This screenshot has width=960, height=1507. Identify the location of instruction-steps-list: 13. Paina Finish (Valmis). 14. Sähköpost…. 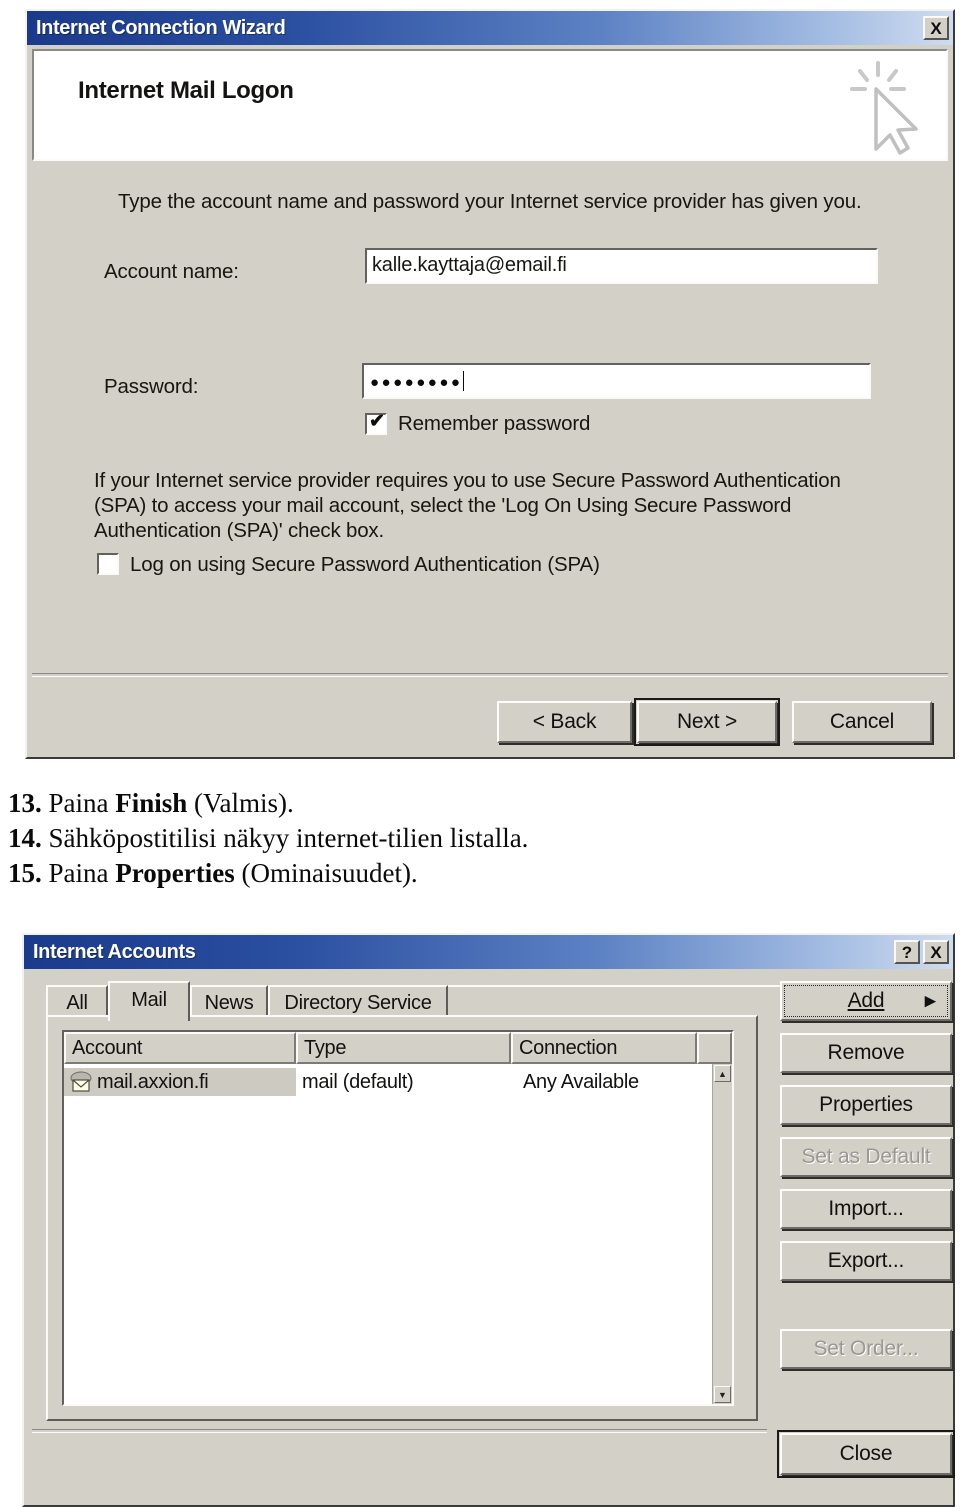
(268, 838).